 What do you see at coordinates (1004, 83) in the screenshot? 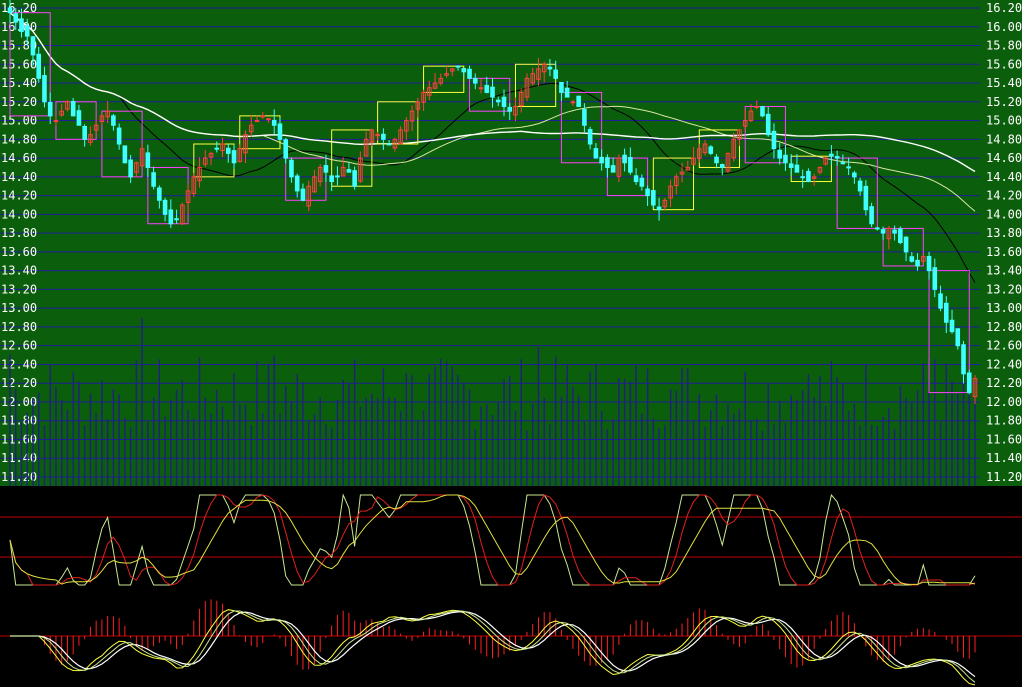
I see `price-tick-label-right: 15.40` at bounding box center [1004, 83].